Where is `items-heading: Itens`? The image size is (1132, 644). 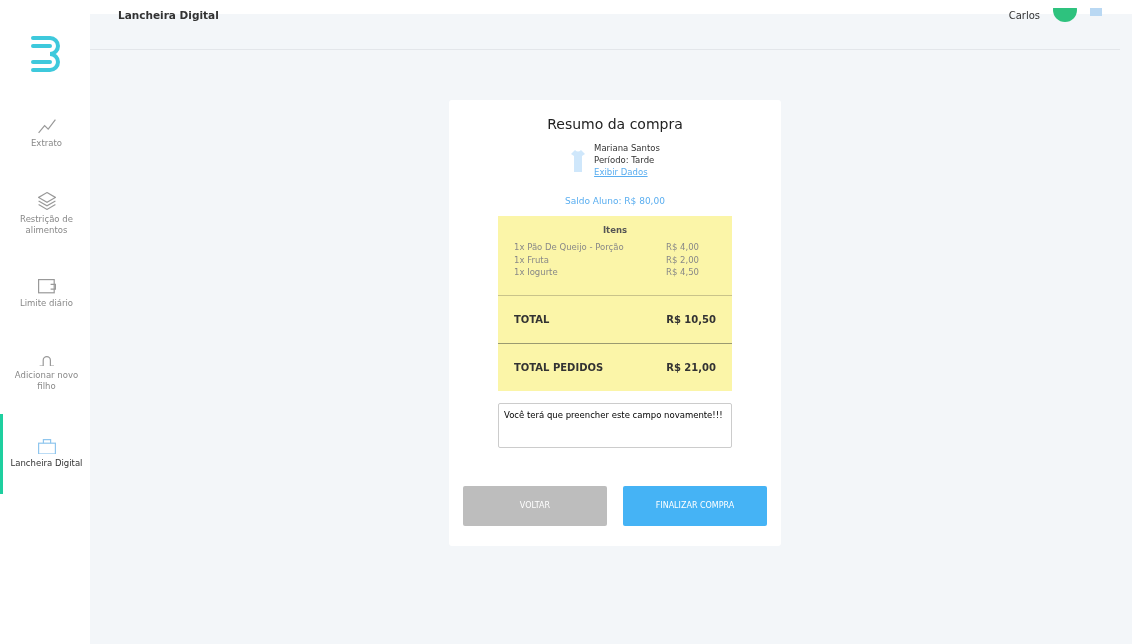
items-heading: Itens is located at coordinates (615, 230).